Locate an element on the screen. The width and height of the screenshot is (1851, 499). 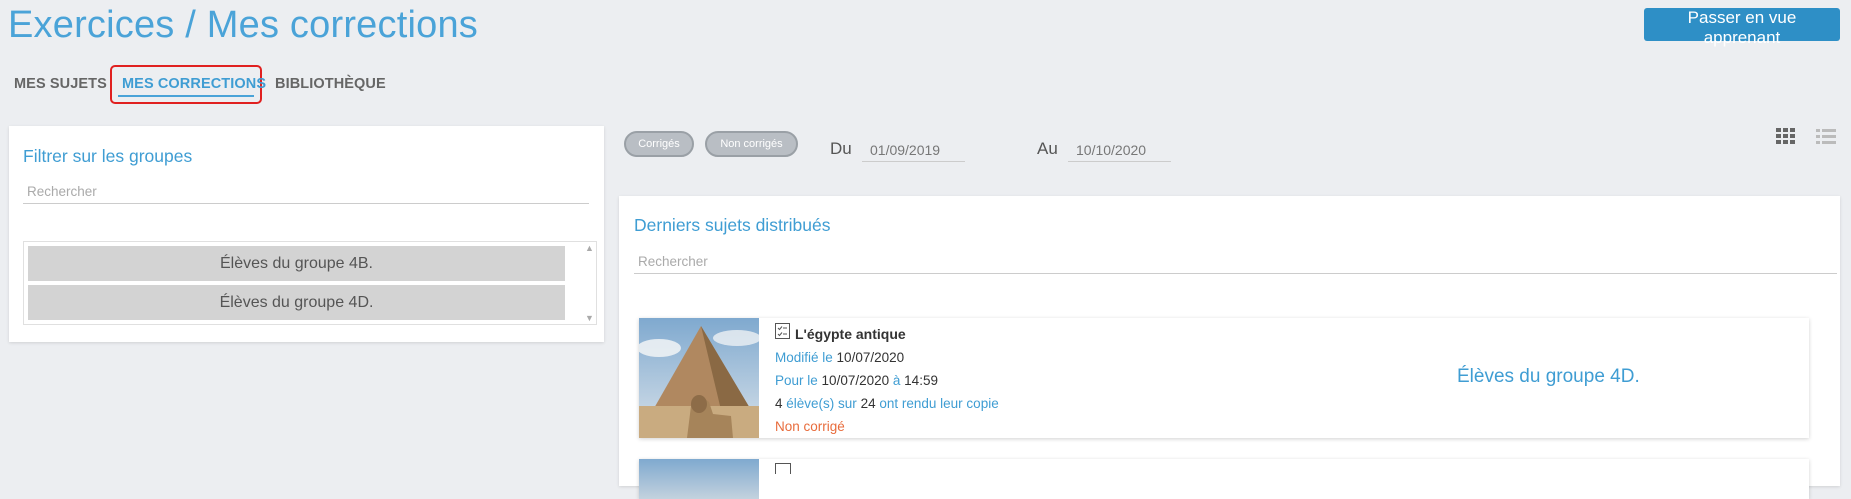
subjects-title: Derniers sujets distribués is located at coordinates (732, 225).